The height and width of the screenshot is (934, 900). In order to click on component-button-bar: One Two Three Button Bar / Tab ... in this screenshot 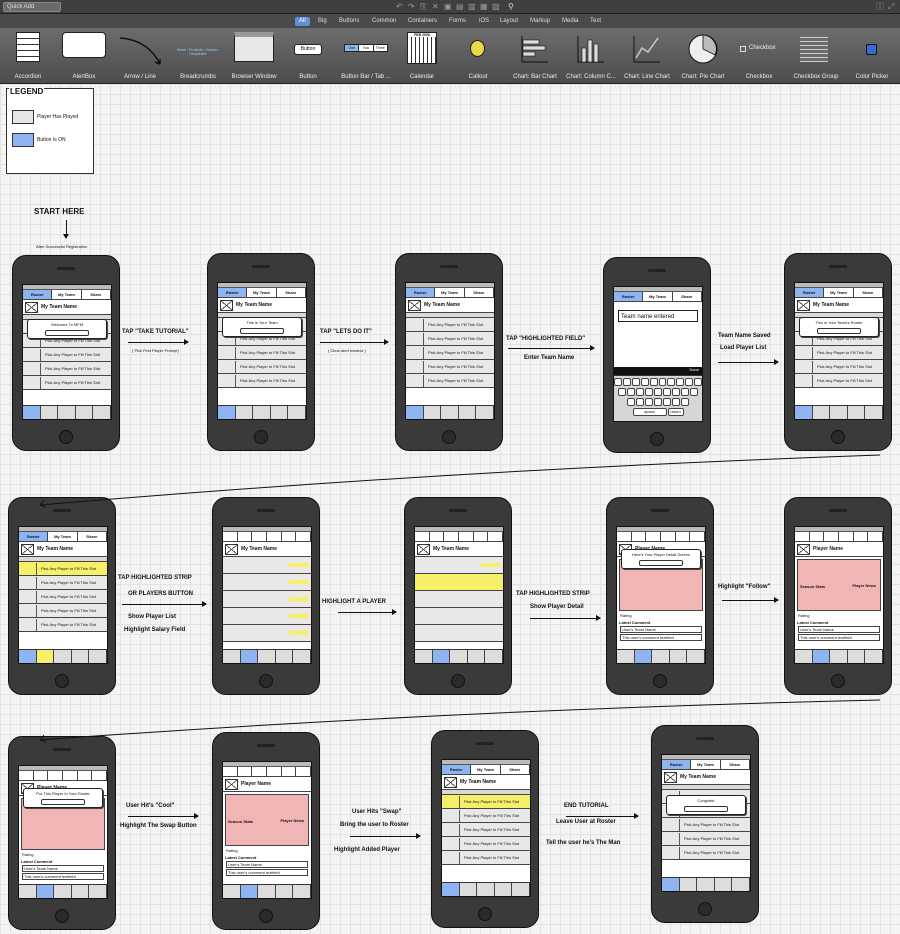, I will do `click(366, 56)`.